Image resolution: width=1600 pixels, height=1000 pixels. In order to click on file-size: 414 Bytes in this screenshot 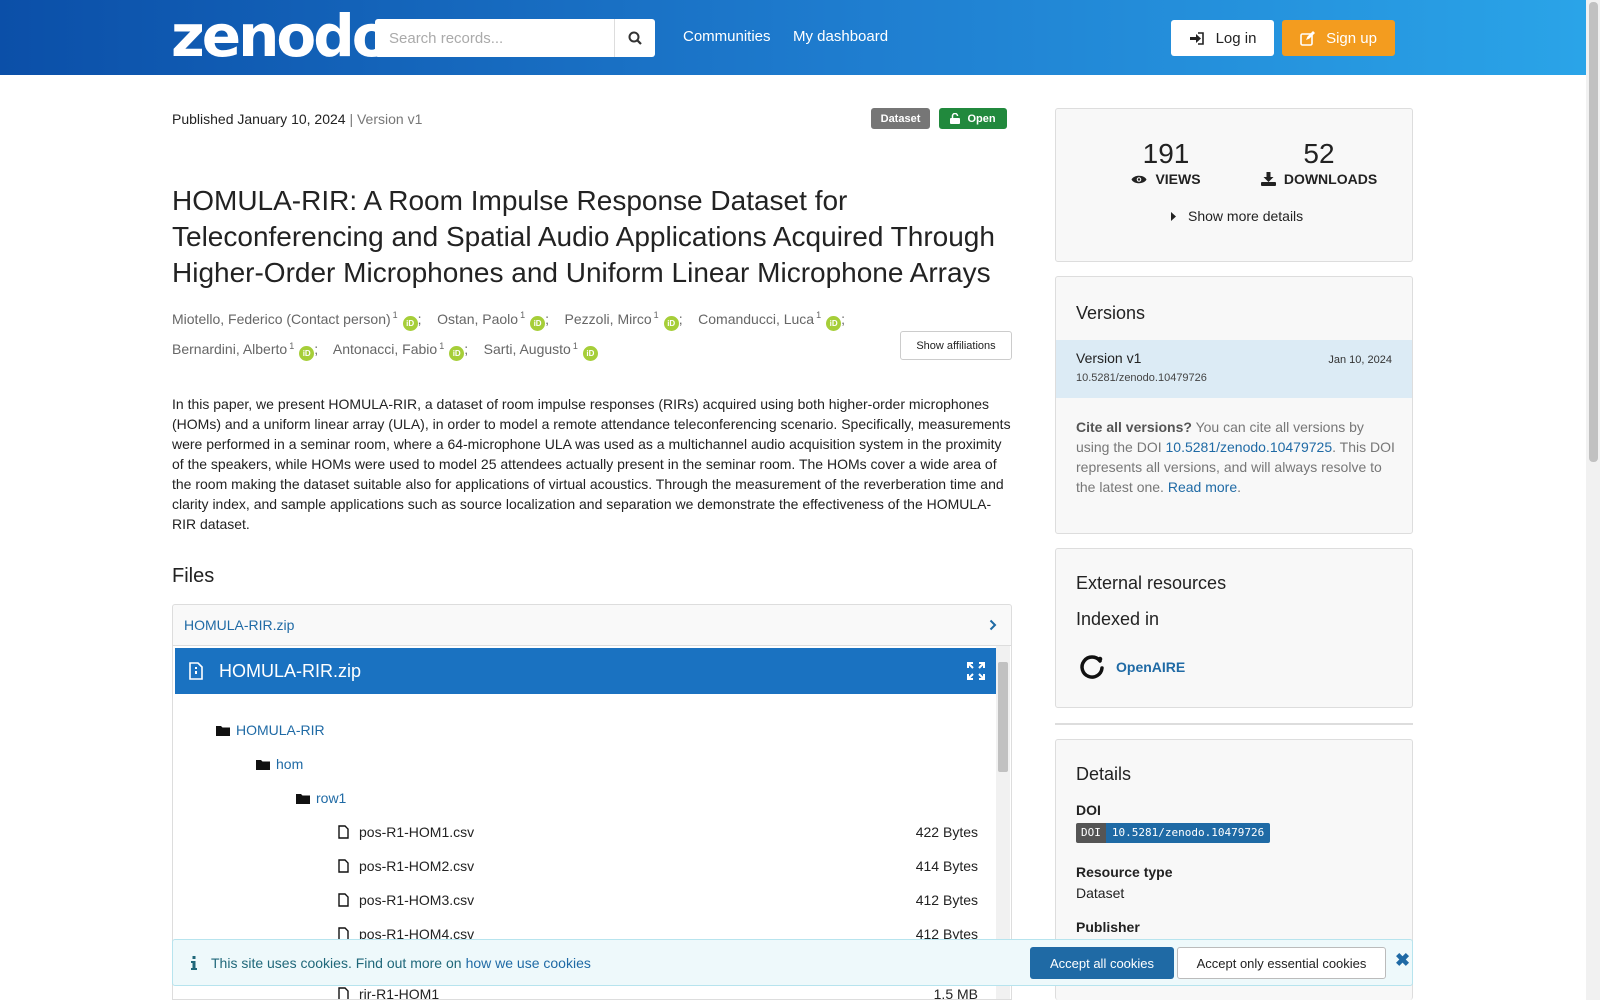, I will do `click(946, 866)`.